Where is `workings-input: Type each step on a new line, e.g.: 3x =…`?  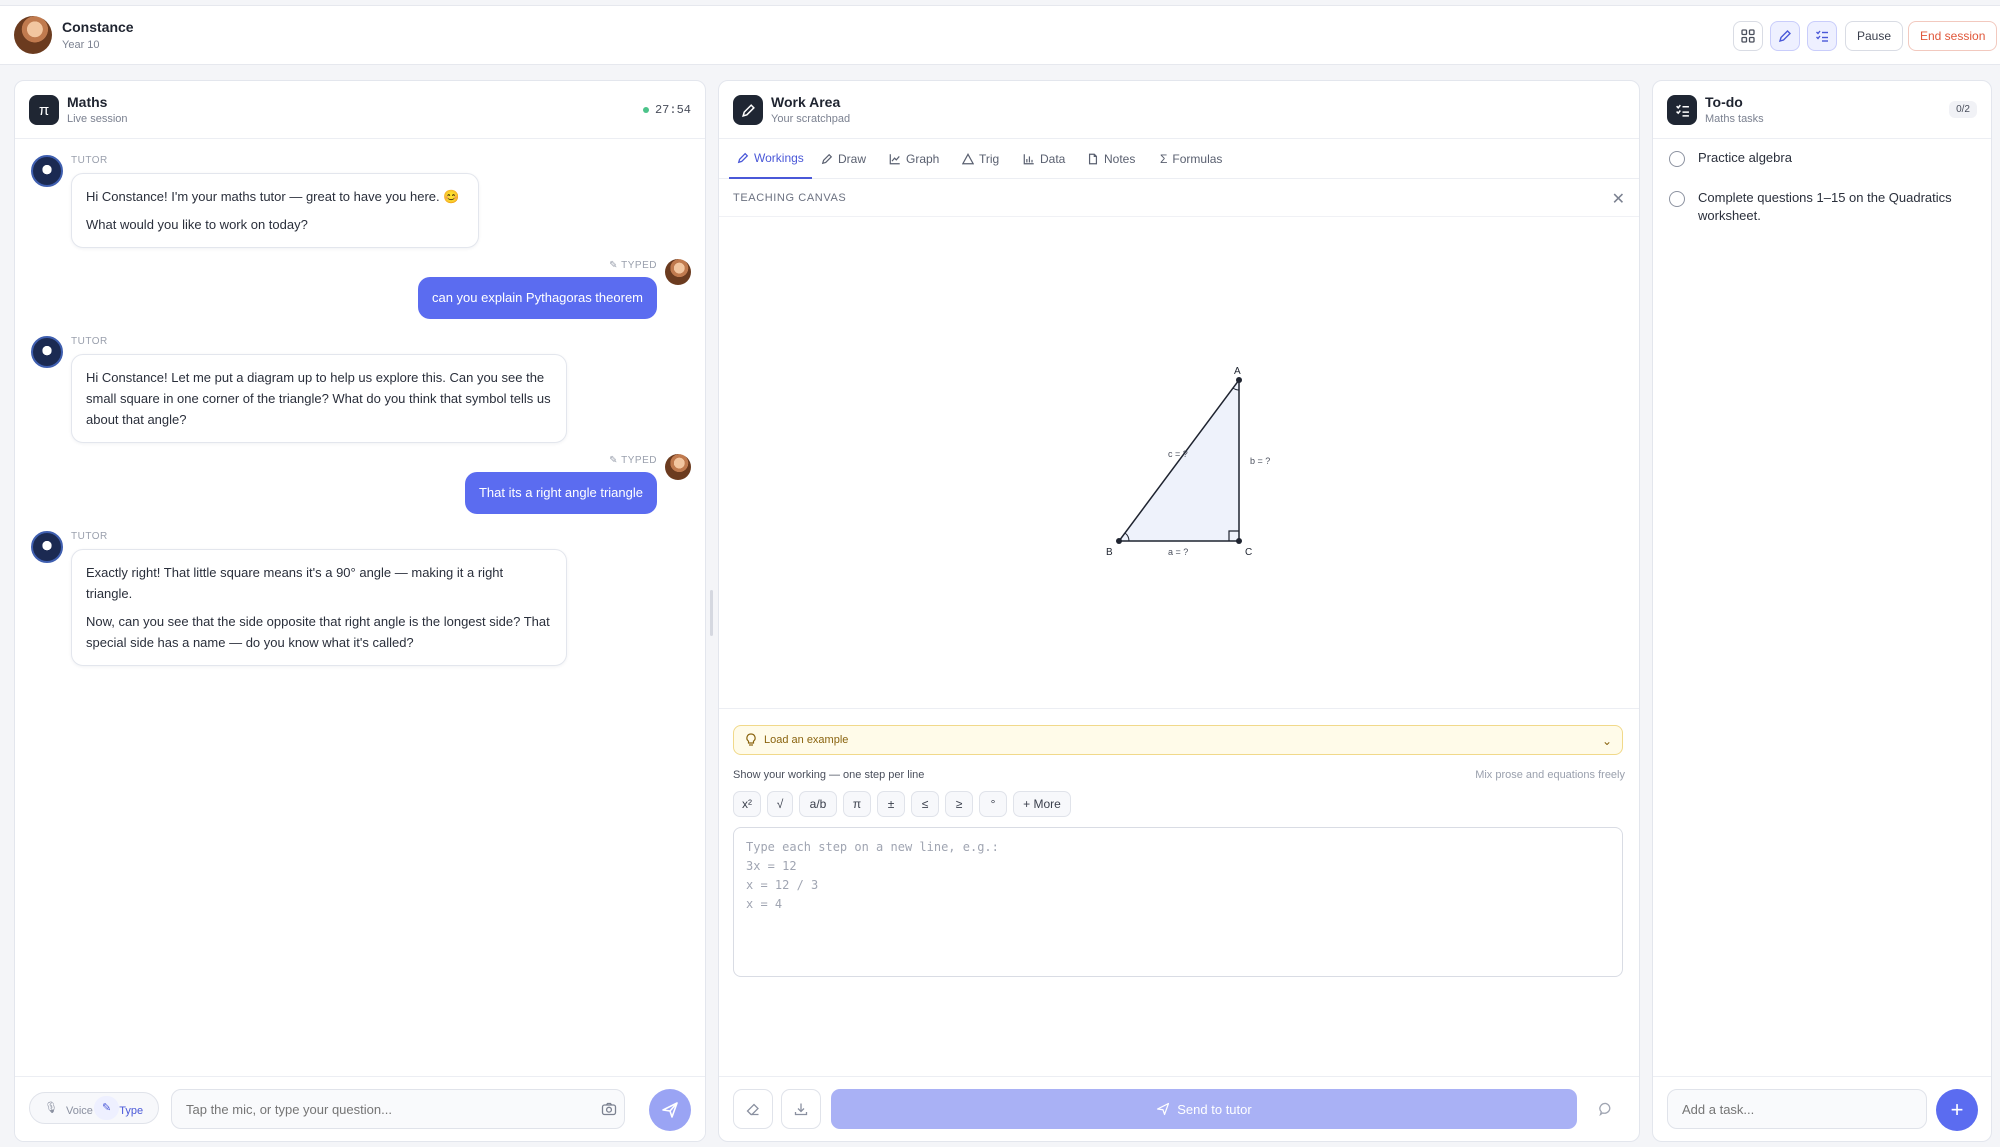
workings-input: Type each step on a new line, e.g.: 3x =… is located at coordinates (1178, 902).